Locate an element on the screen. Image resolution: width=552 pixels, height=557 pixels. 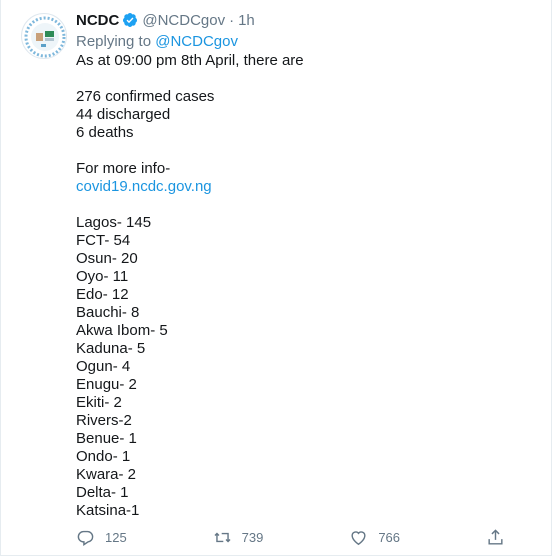
verified-badge-icon is located at coordinates (130, 20).